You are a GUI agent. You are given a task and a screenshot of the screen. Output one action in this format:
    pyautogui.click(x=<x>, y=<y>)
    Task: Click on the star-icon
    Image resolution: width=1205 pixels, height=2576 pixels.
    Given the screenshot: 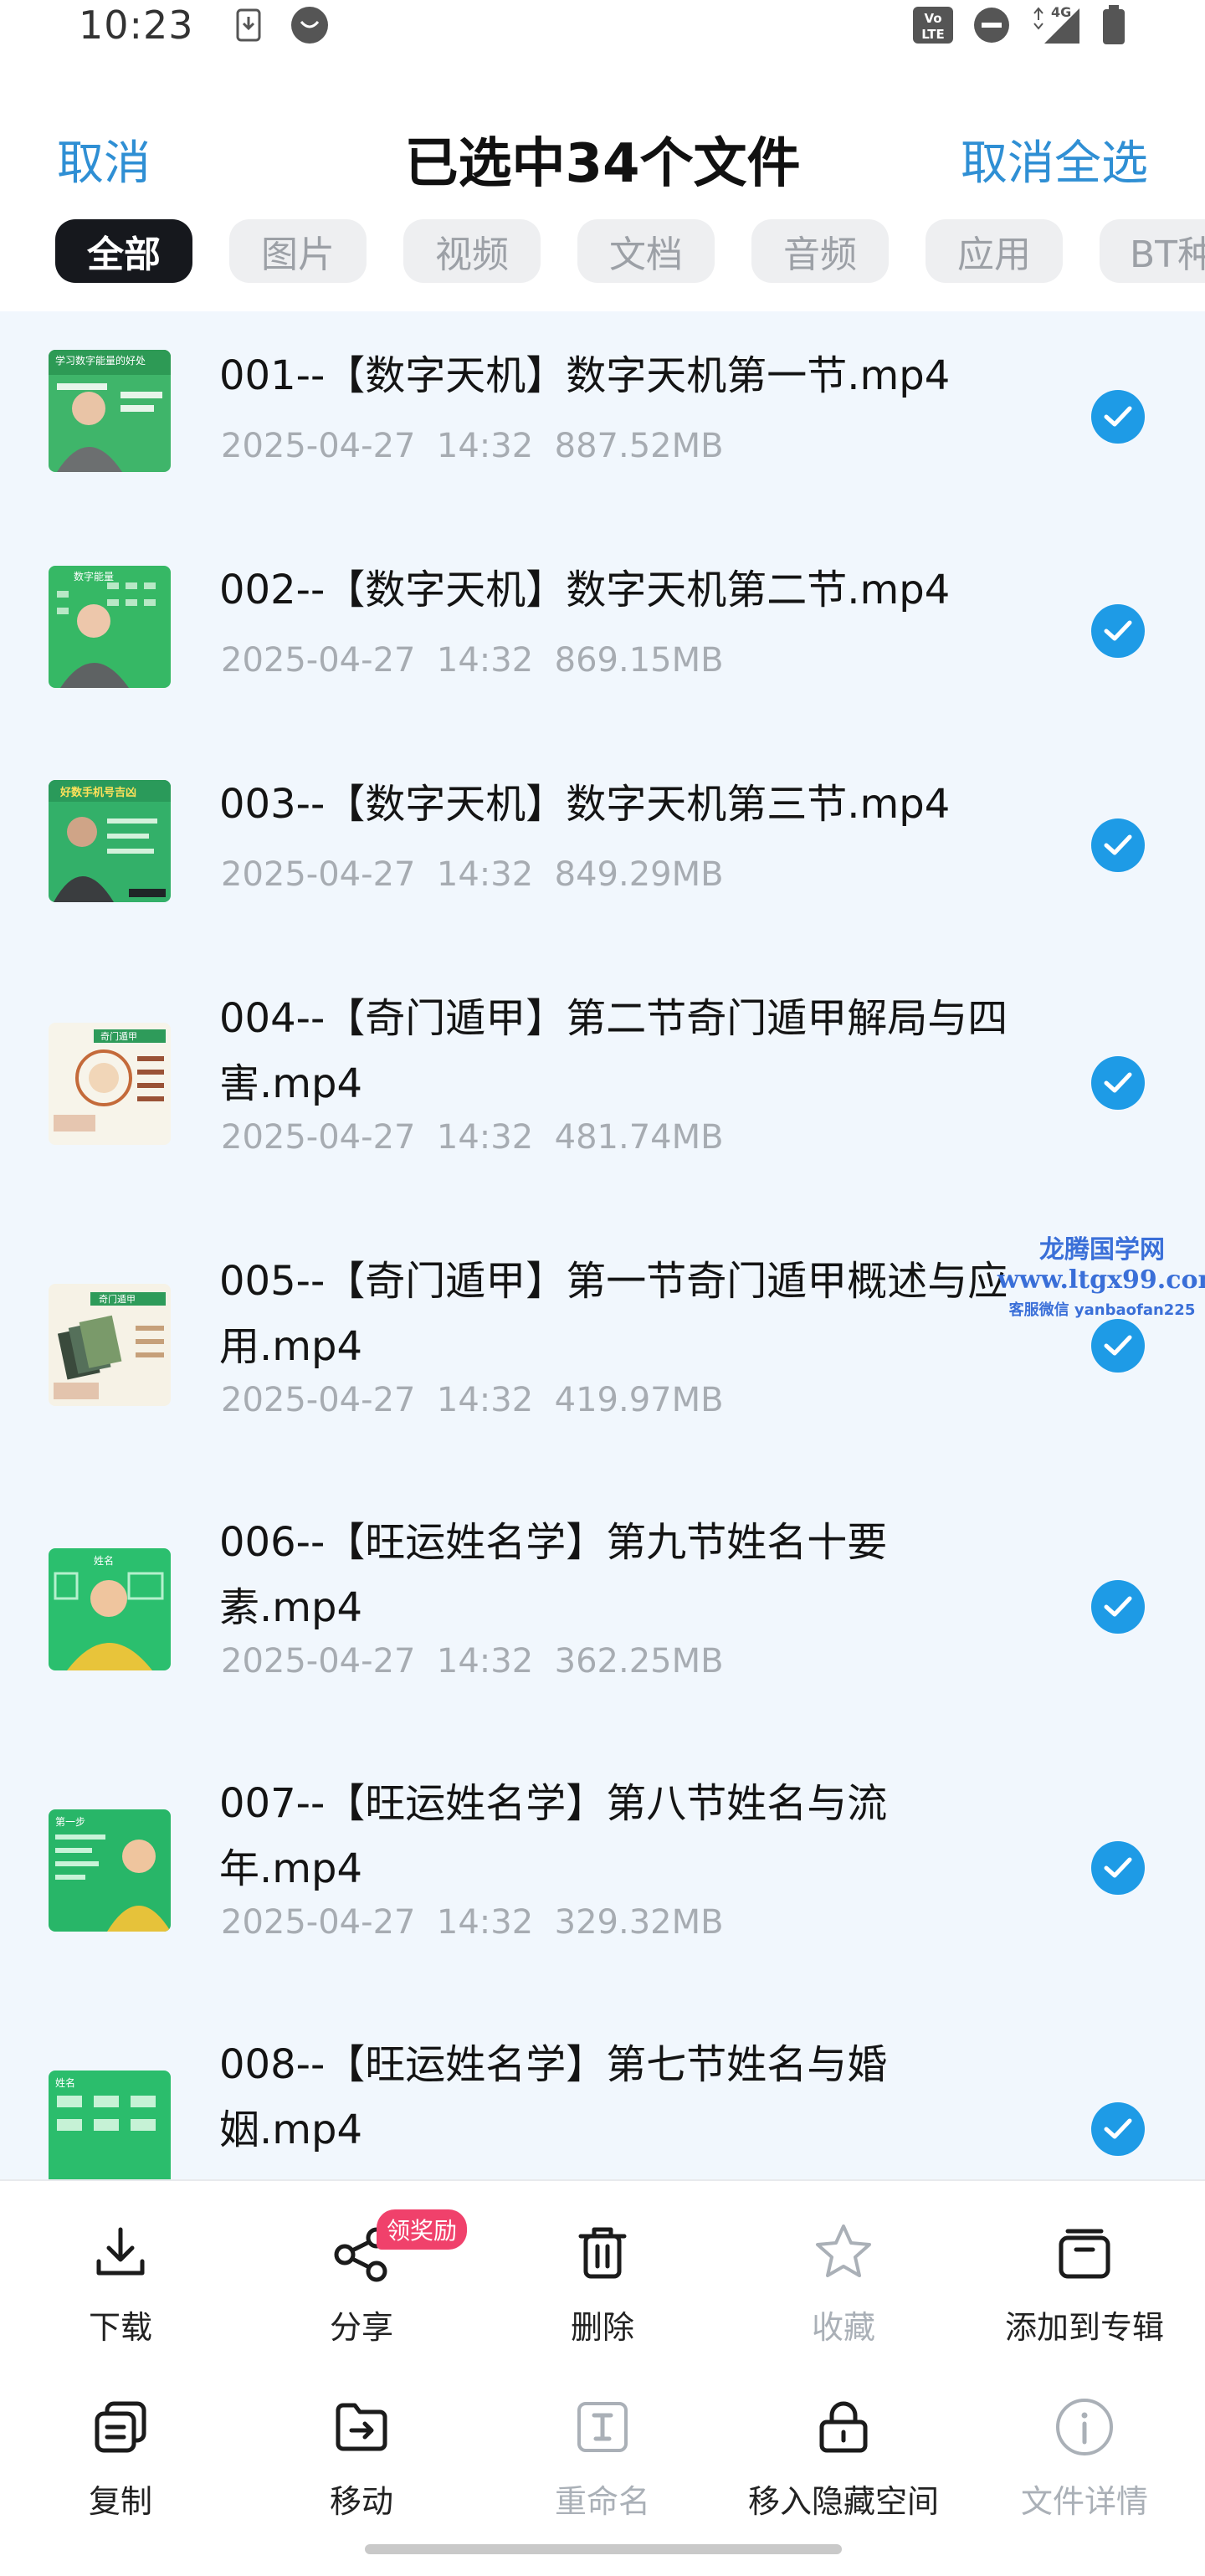 What is the action you would take?
    pyautogui.click(x=843, y=2254)
    